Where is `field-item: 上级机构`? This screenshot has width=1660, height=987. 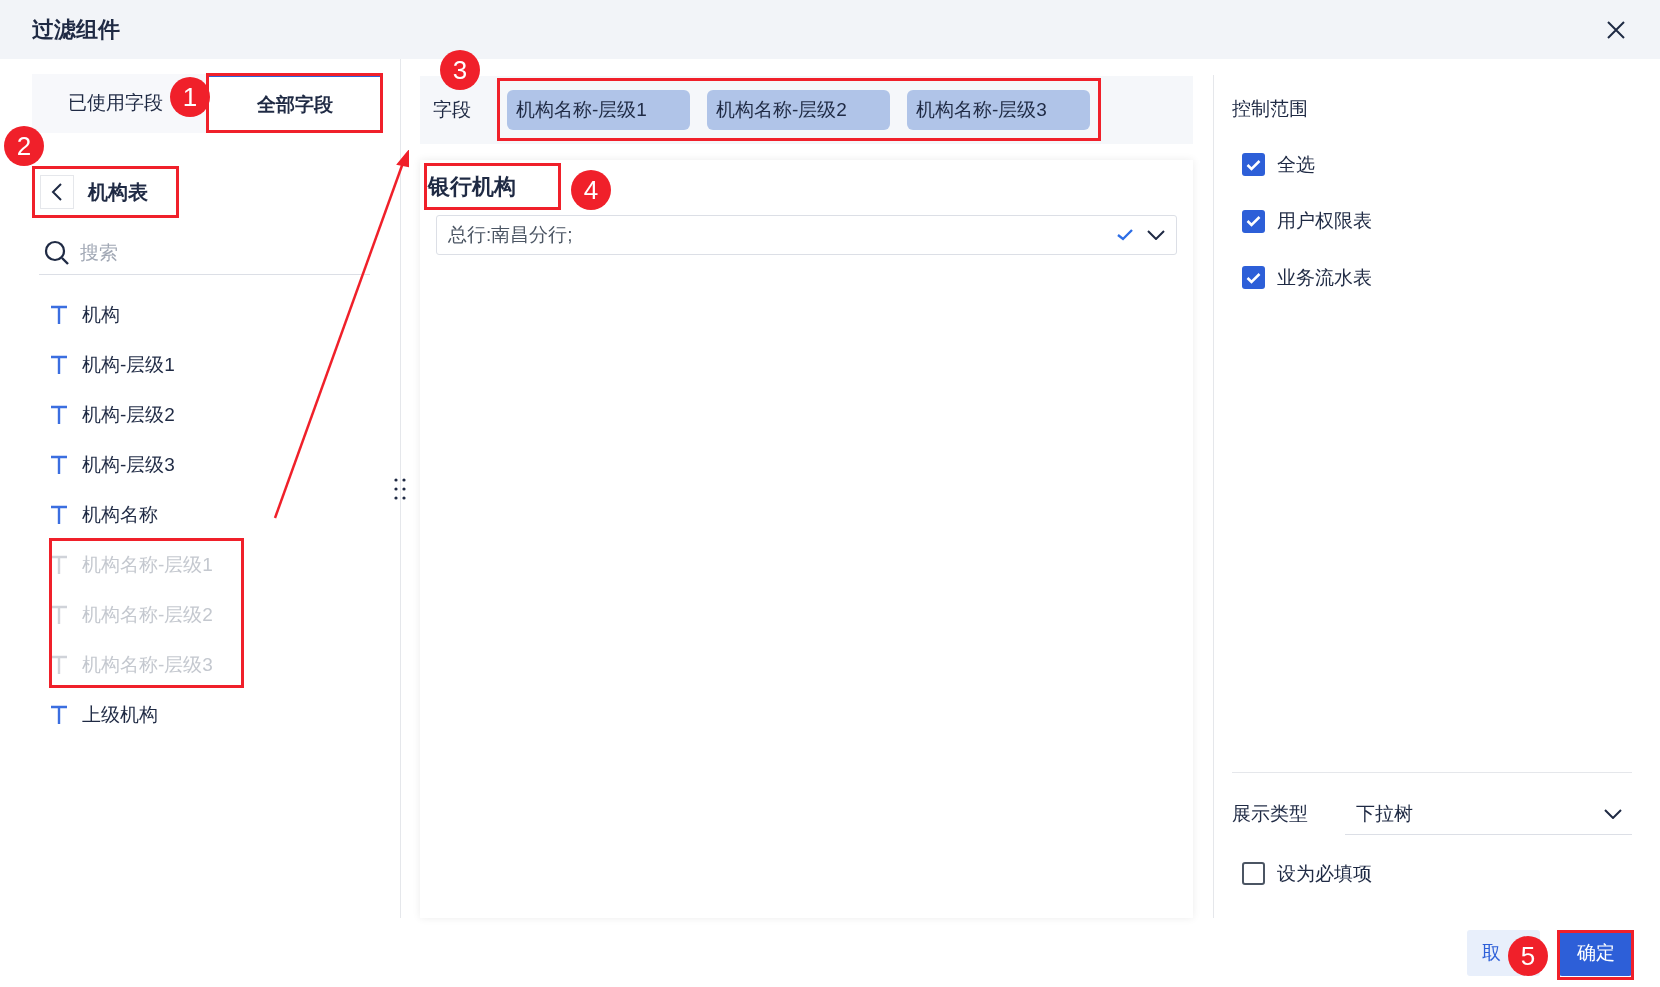 field-item: 上级机构 is located at coordinates (225, 715).